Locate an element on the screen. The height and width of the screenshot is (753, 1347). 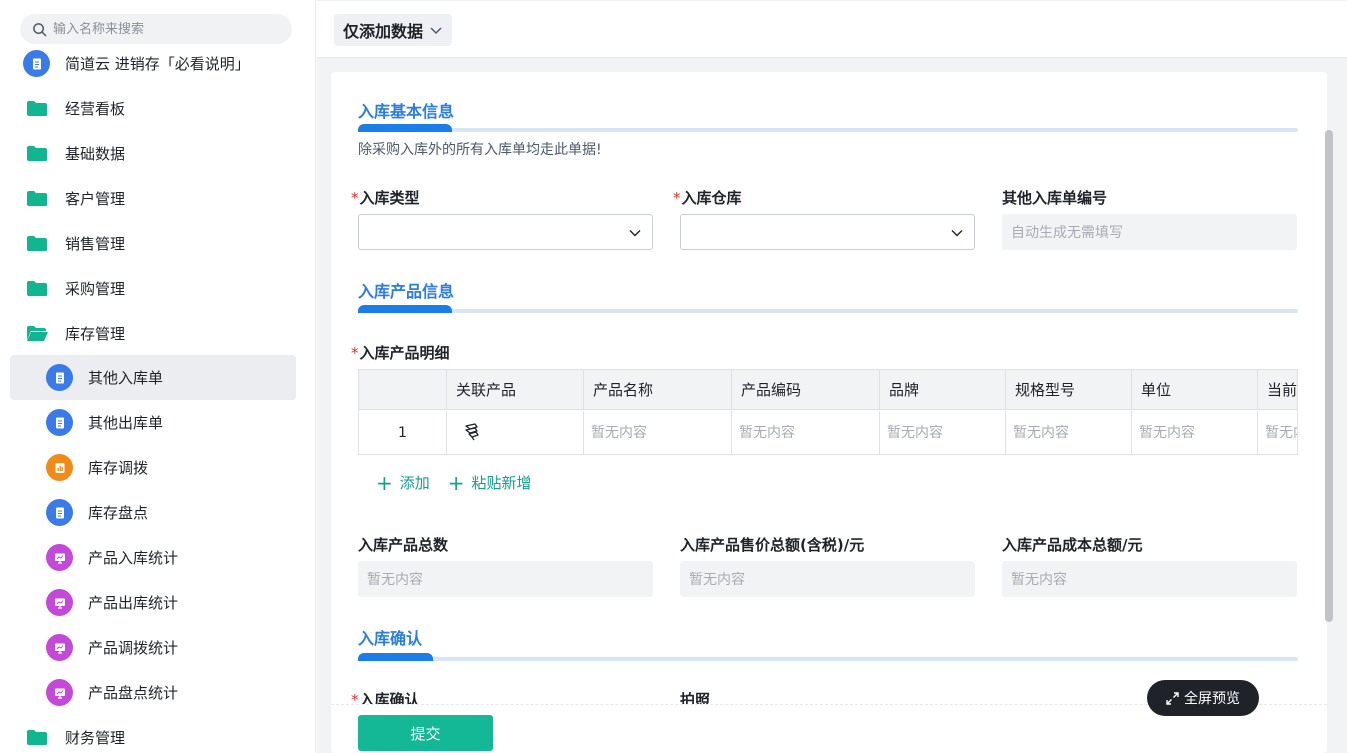
total-qty-label: 入库产品总数 is located at coordinates (403, 545).